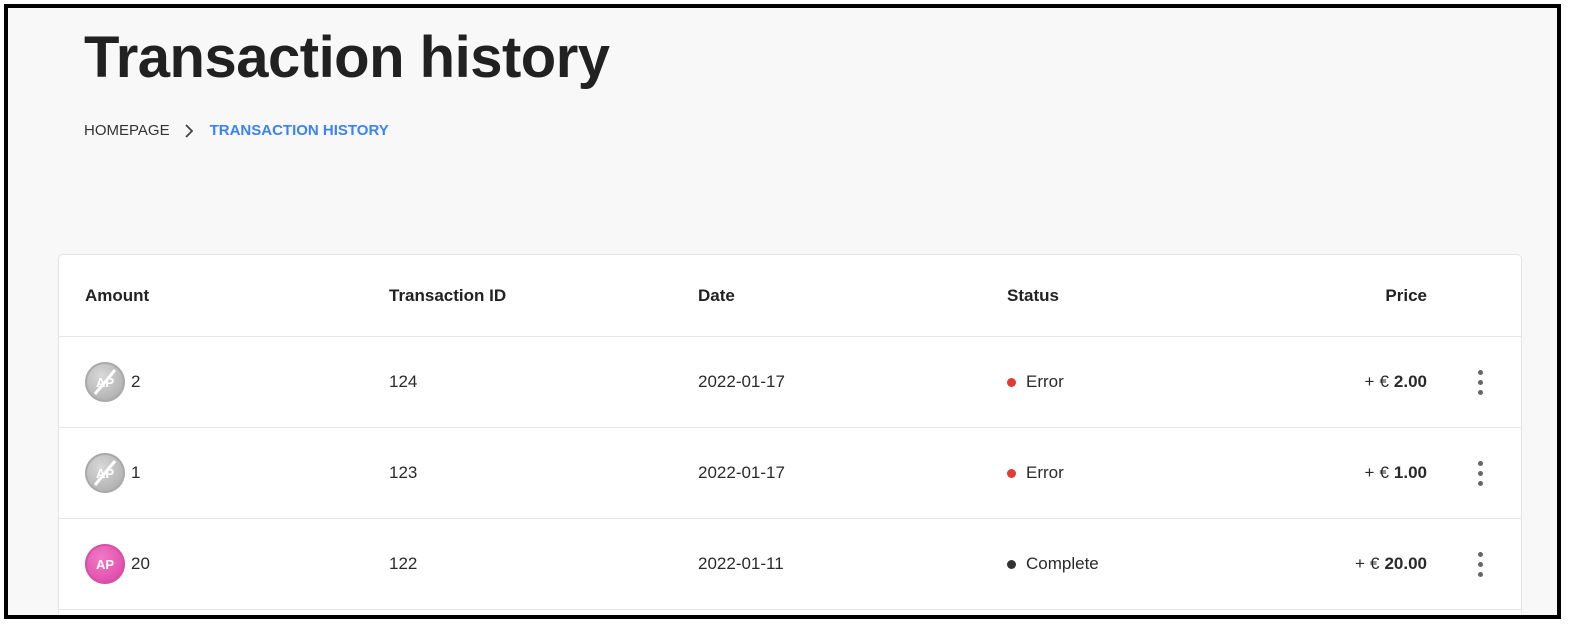 This screenshot has width=1569, height=630. I want to click on price-cell: + € 2.00, so click(1396, 382).